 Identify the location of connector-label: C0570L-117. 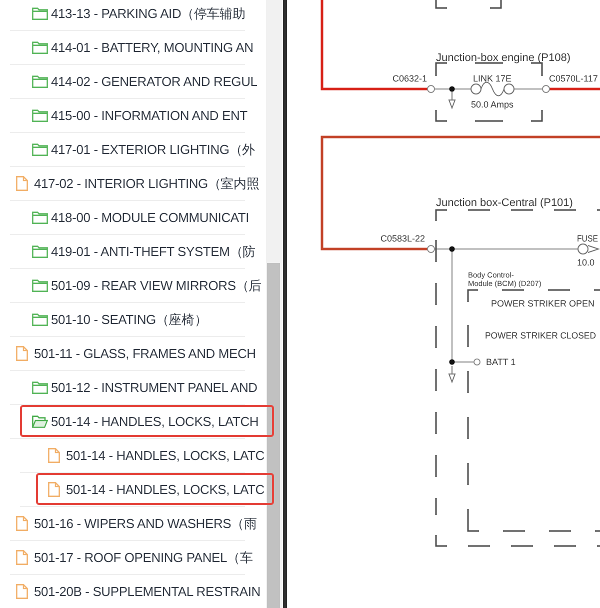
(573, 79).